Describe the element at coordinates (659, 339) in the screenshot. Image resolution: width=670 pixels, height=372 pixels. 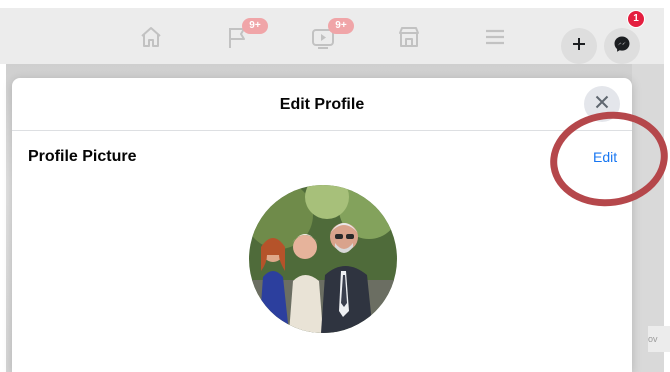
I see `backdrop-text-fragment: ov` at that location.